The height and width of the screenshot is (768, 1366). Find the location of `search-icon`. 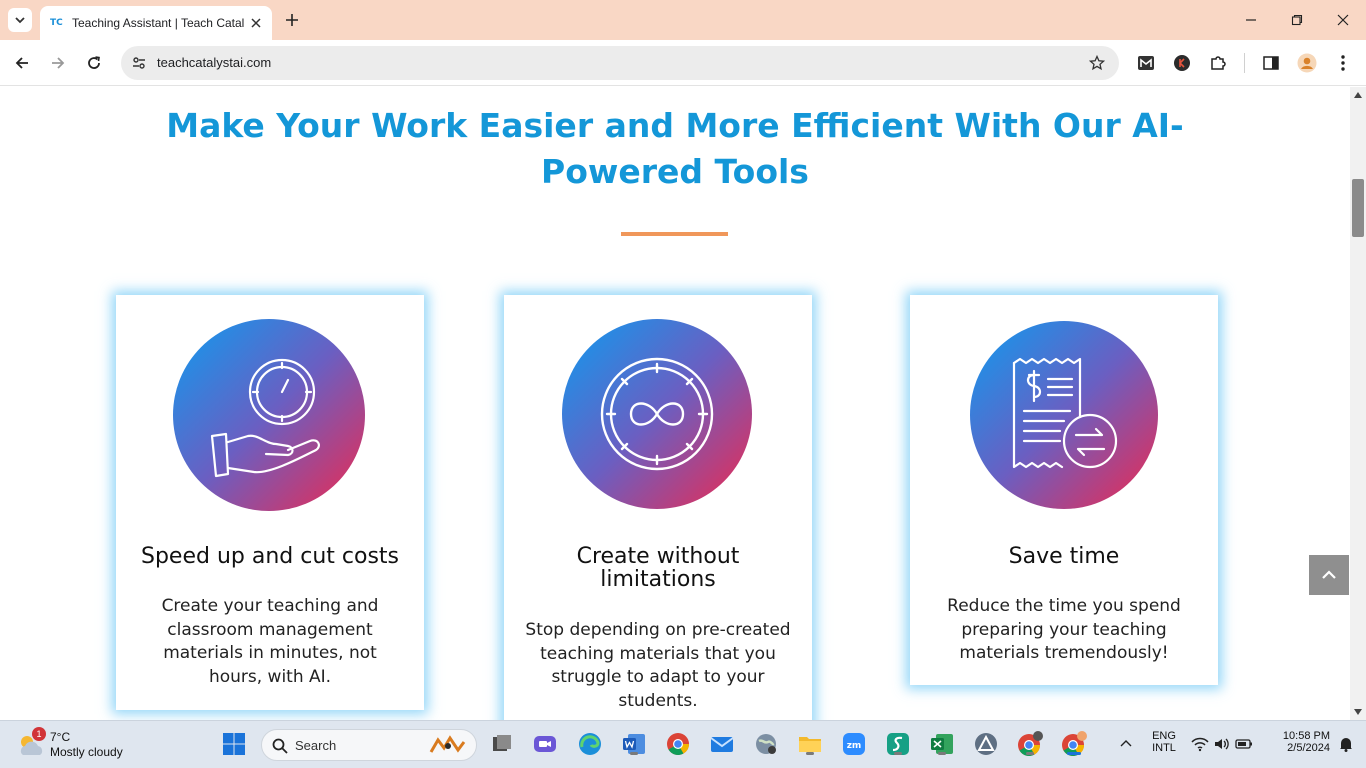

search-icon is located at coordinates (280, 746).